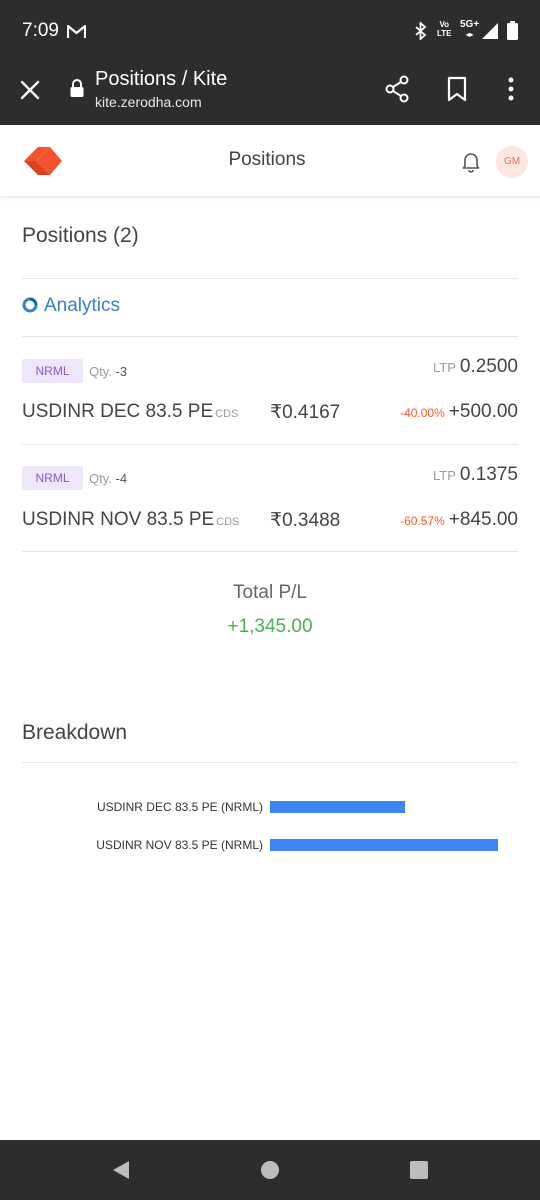 The width and height of the screenshot is (540, 1200). I want to click on back-icon, so click(121, 1172).